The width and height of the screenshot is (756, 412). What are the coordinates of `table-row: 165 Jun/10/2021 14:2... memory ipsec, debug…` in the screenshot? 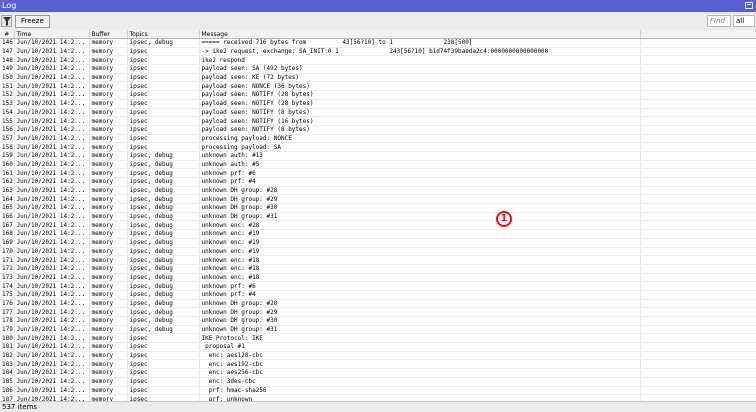 It's located at (378, 208).